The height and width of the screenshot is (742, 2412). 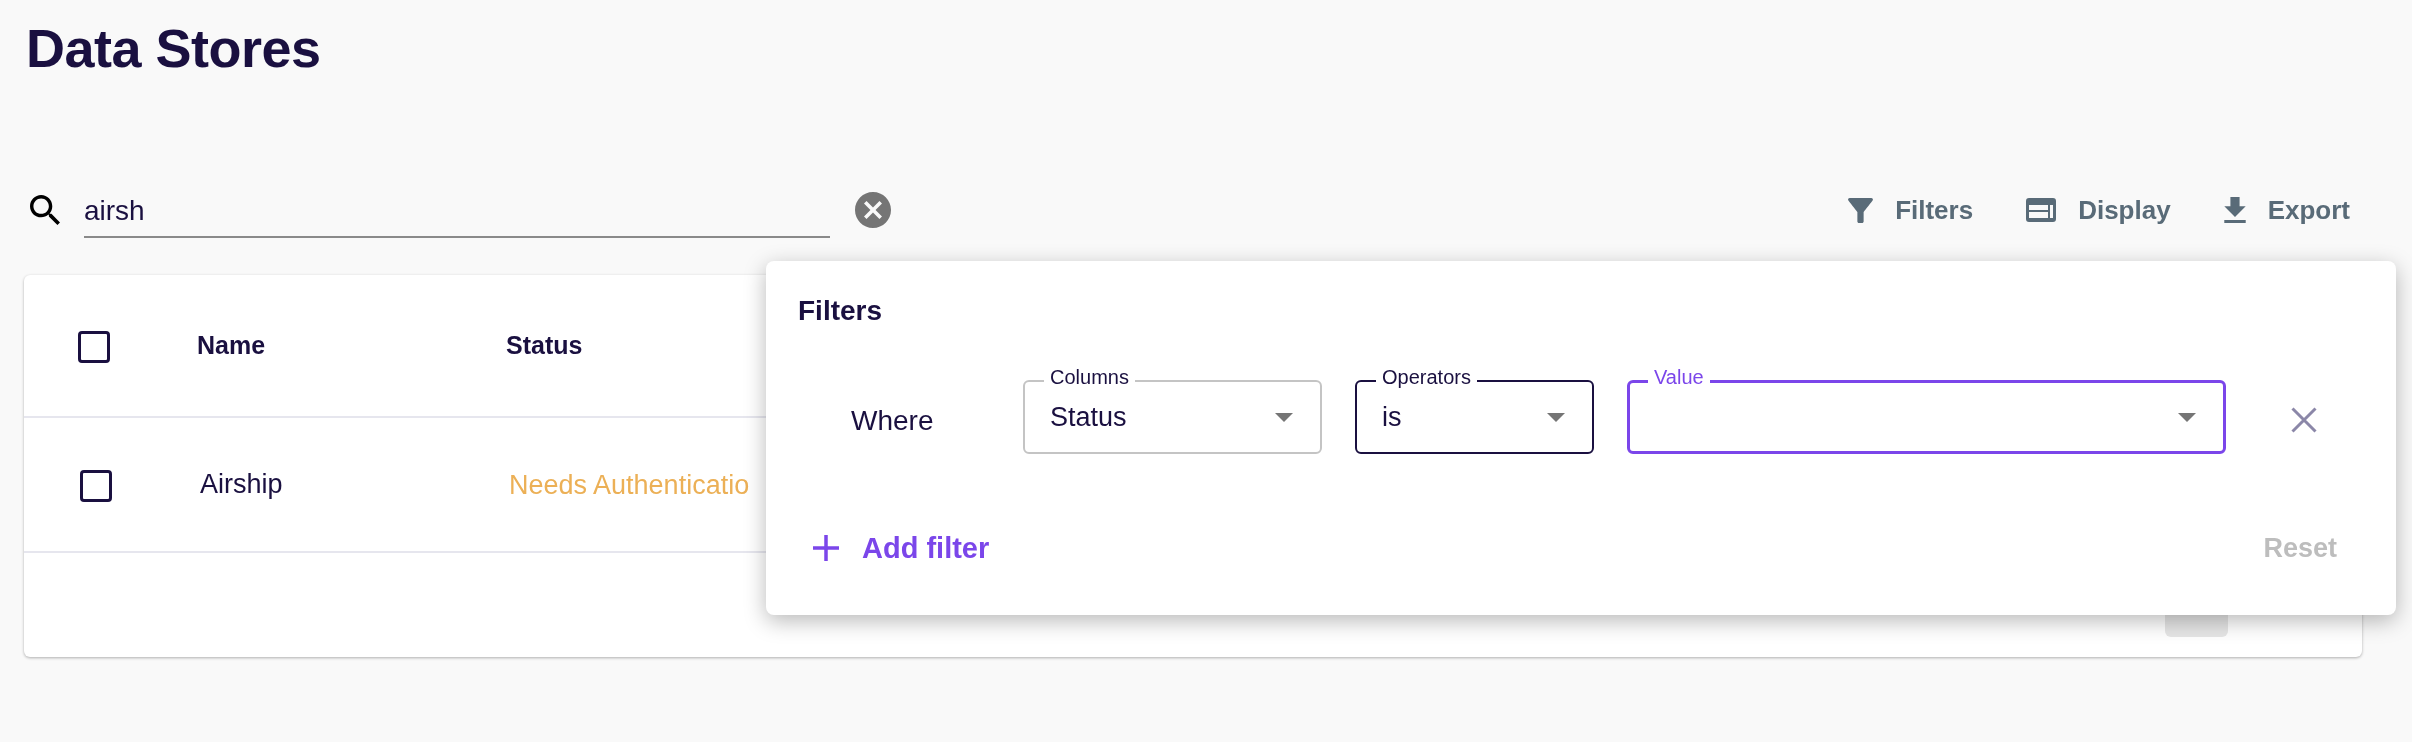 I want to click on field-label: Operators, so click(x=1426, y=377).